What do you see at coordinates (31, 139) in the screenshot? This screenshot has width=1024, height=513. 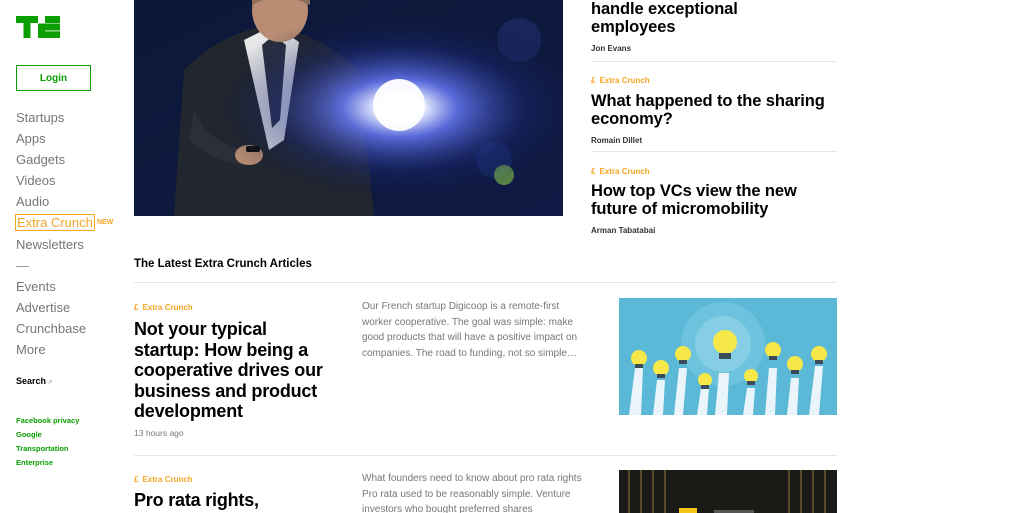 I see `nav-item-label: Apps` at bounding box center [31, 139].